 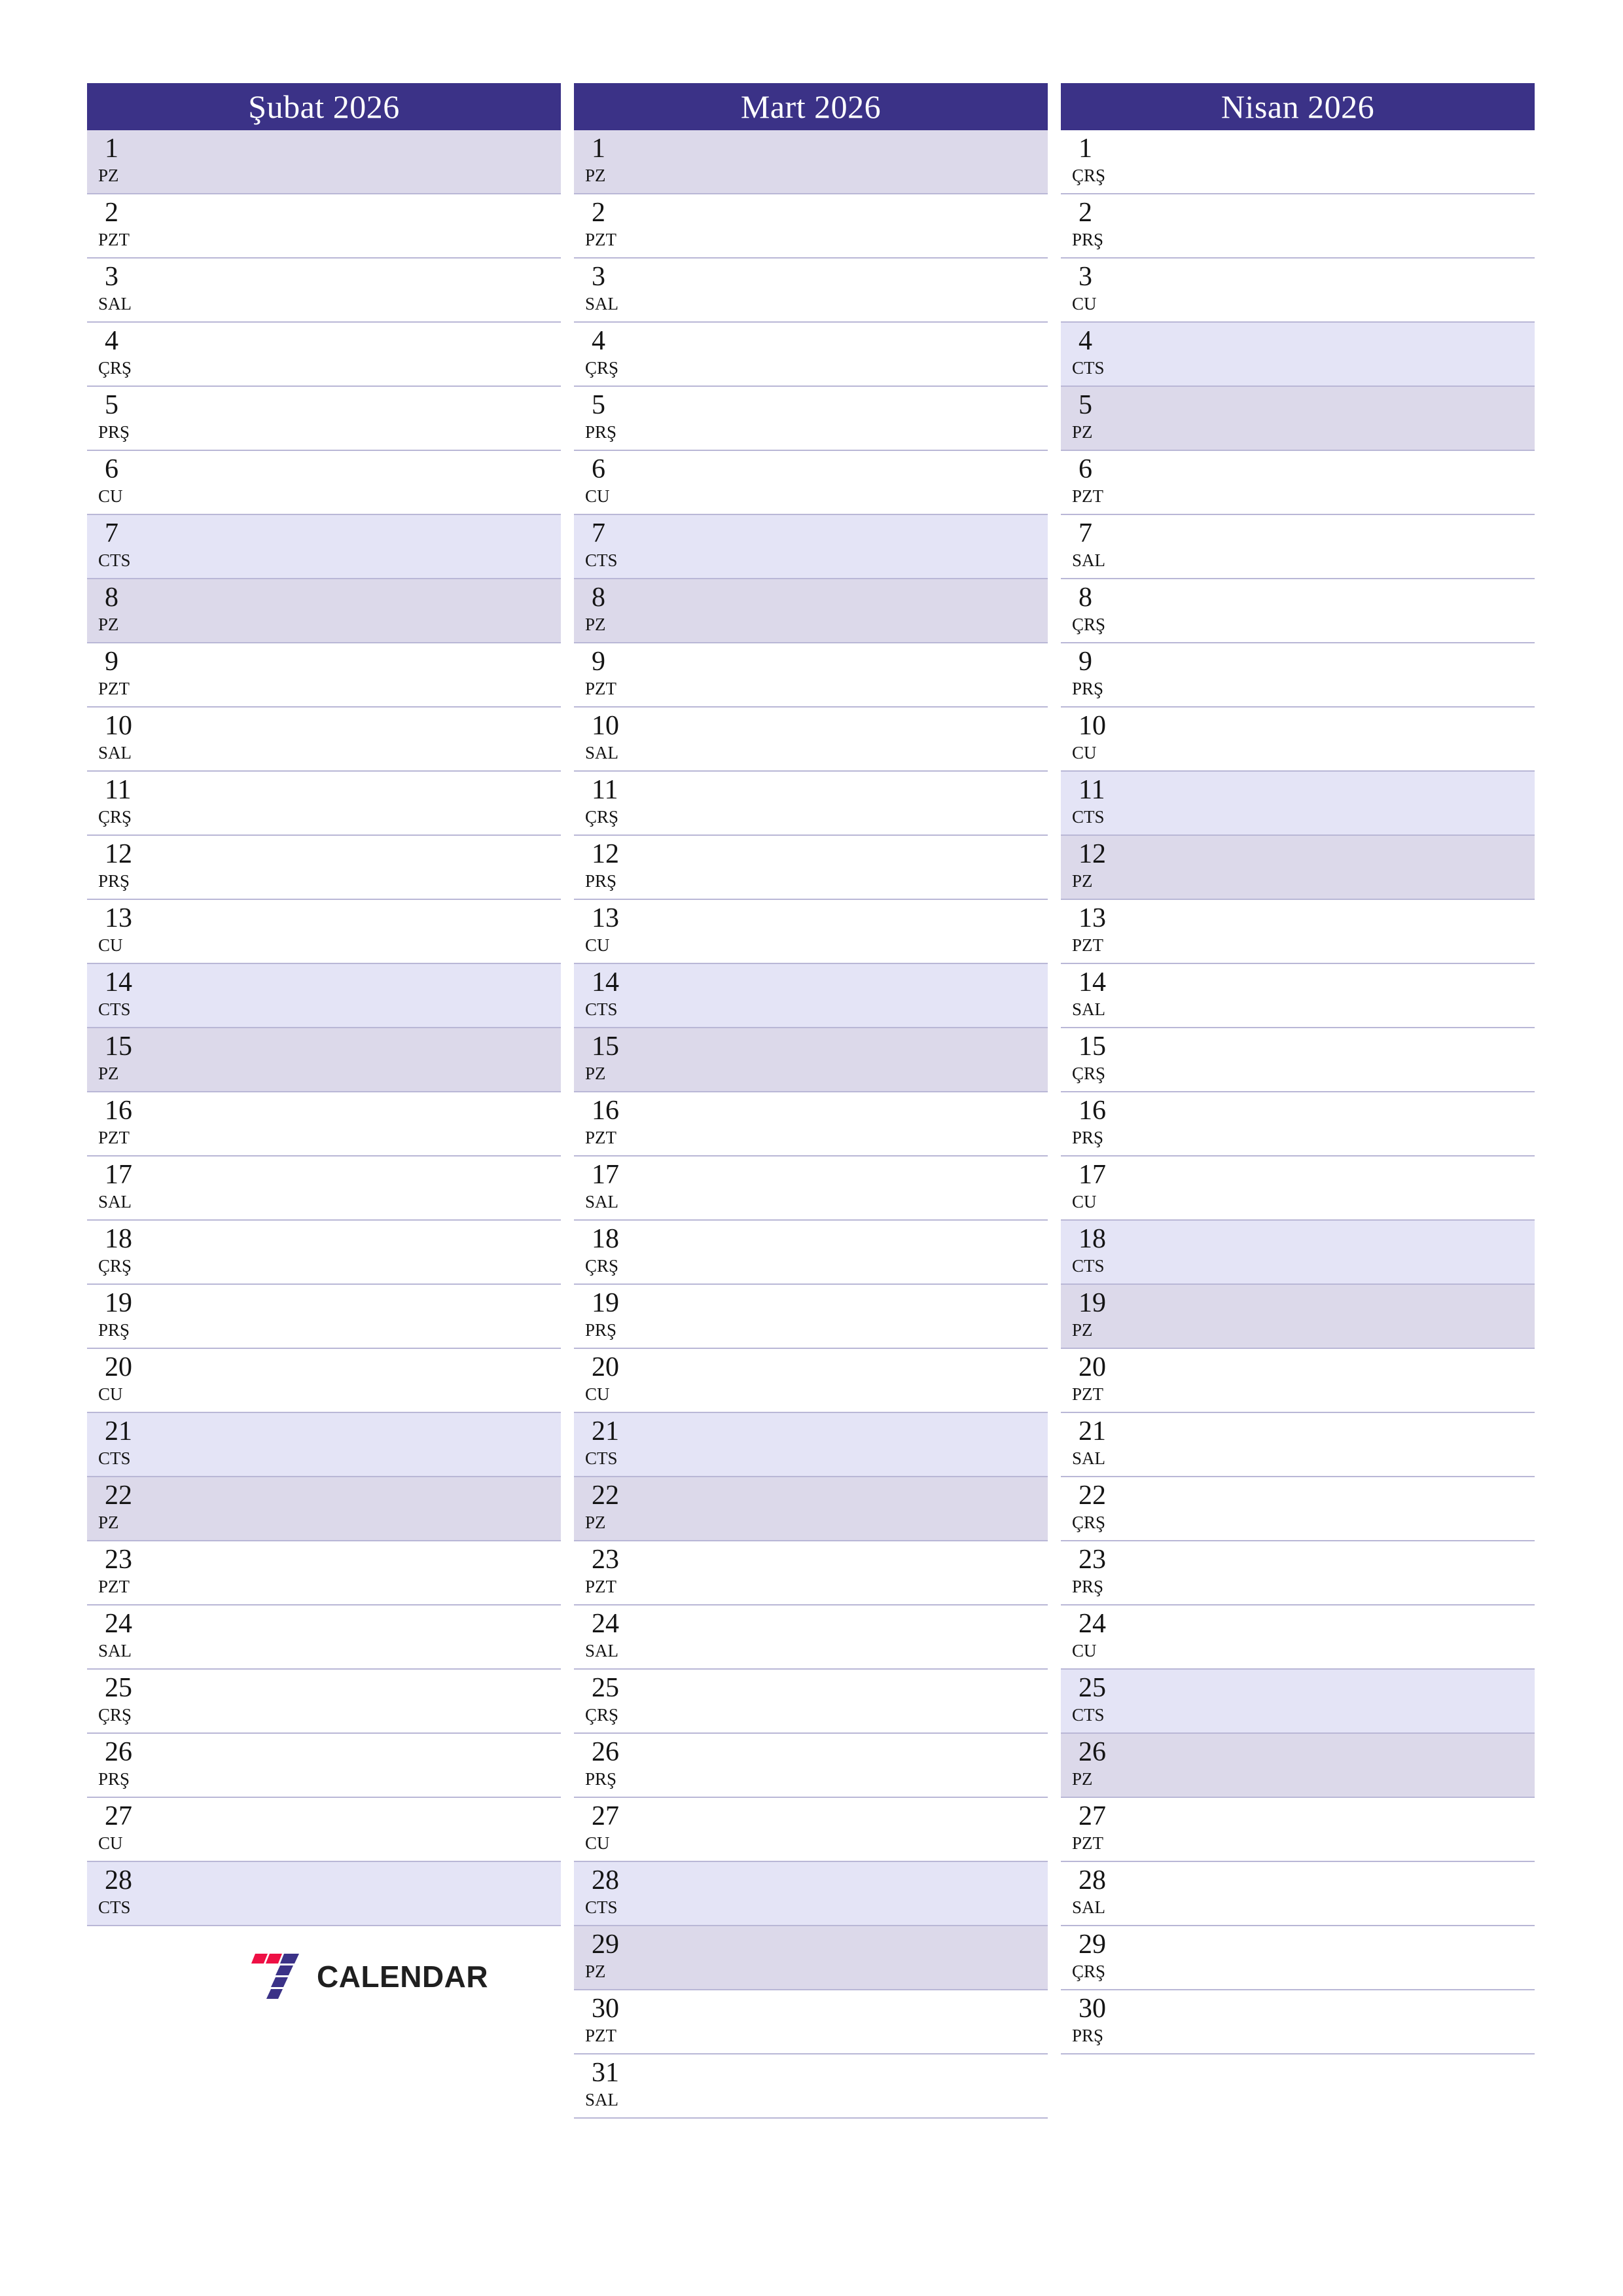 I want to click on day-row: 14 SAL, so click(x=1298, y=996).